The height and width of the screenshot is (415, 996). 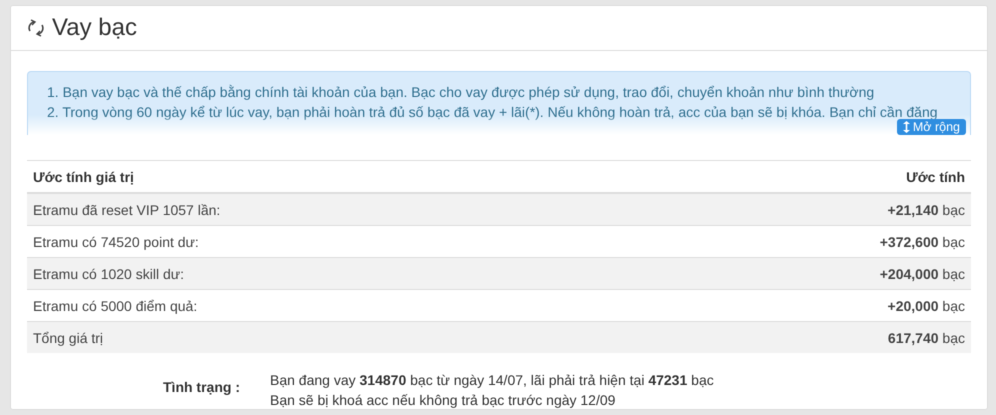 I want to click on table-cell: Tổng giá trị, so click(x=344, y=337).